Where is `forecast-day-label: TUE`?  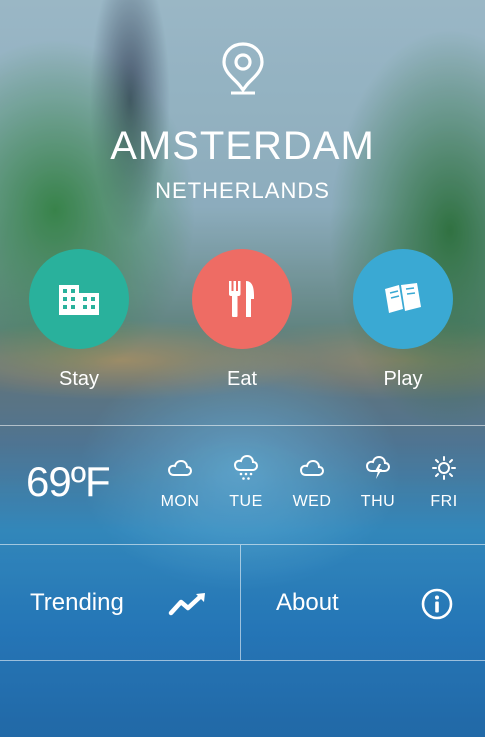
forecast-day-label: TUE is located at coordinates (246, 501).